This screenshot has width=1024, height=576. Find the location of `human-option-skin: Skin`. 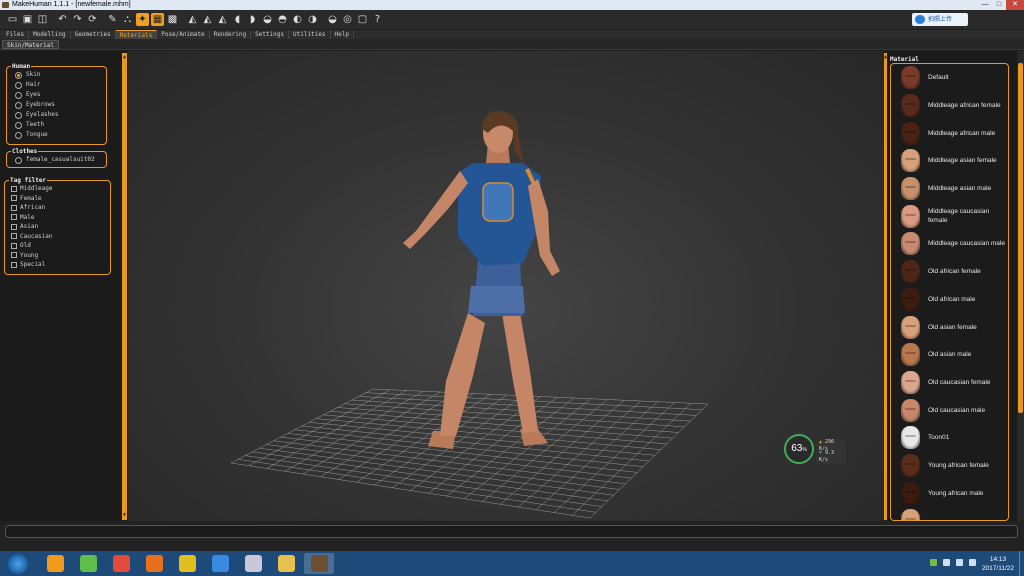

human-option-skin: Skin is located at coordinates (56, 75).